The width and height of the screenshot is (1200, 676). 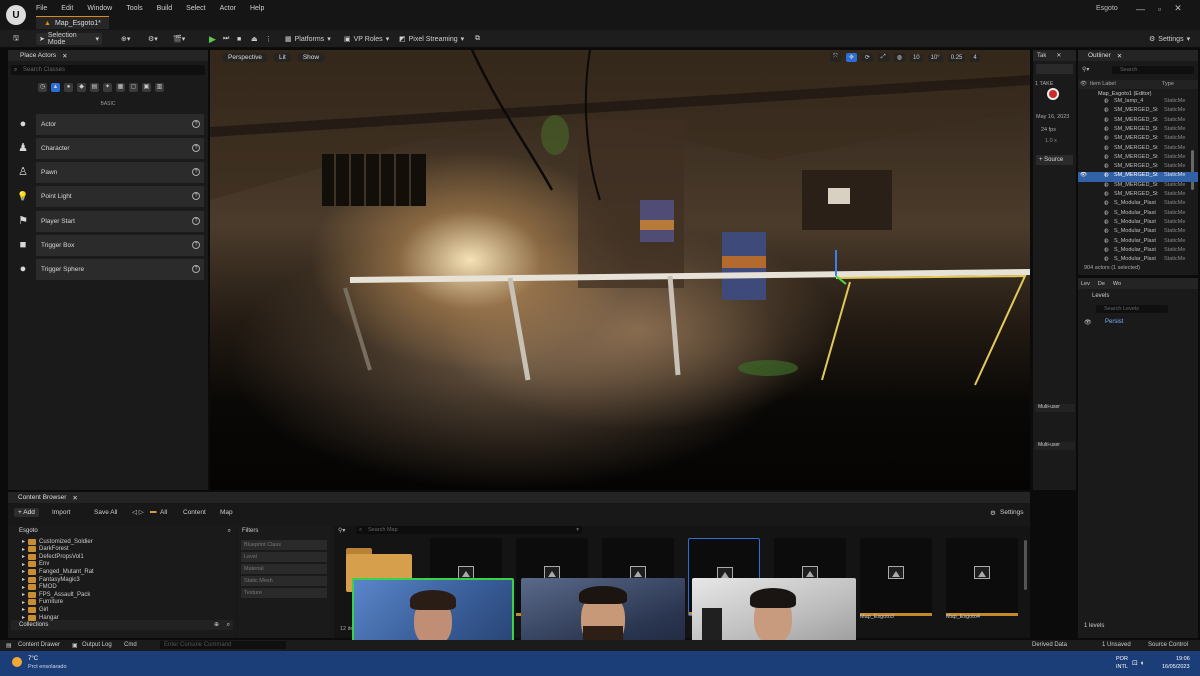 I want to click on save-icon: 🖫, so click(x=16, y=39).